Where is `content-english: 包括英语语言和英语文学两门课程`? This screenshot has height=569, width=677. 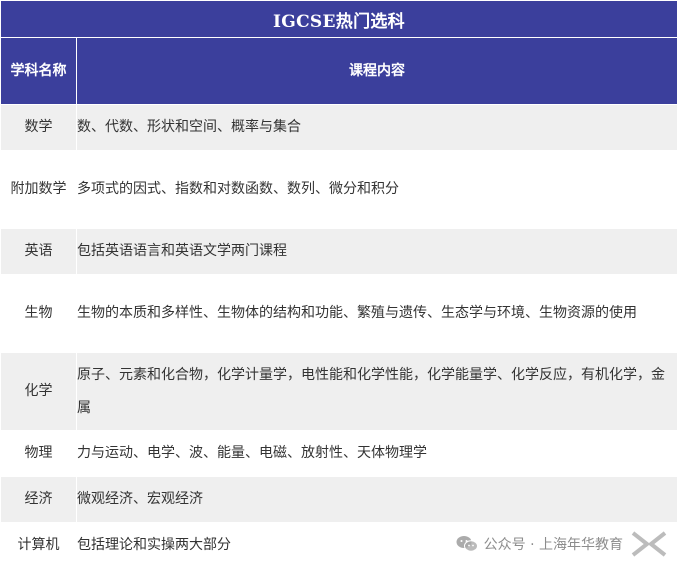
content-english: 包括英语语言和英语文学两门课程 is located at coordinates (377, 252).